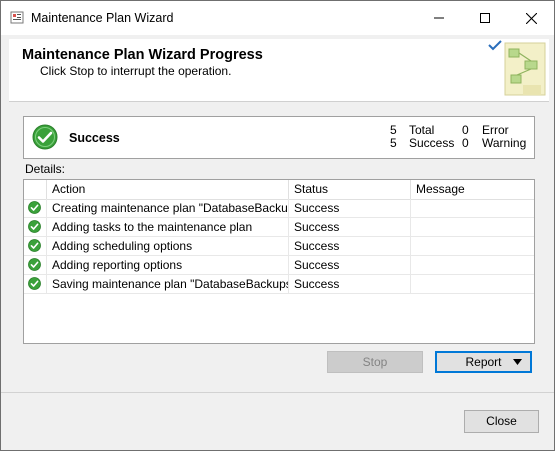 This screenshot has width=555, height=451. What do you see at coordinates (277, 392) in the screenshot?
I see `divider` at bounding box center [277, 392].